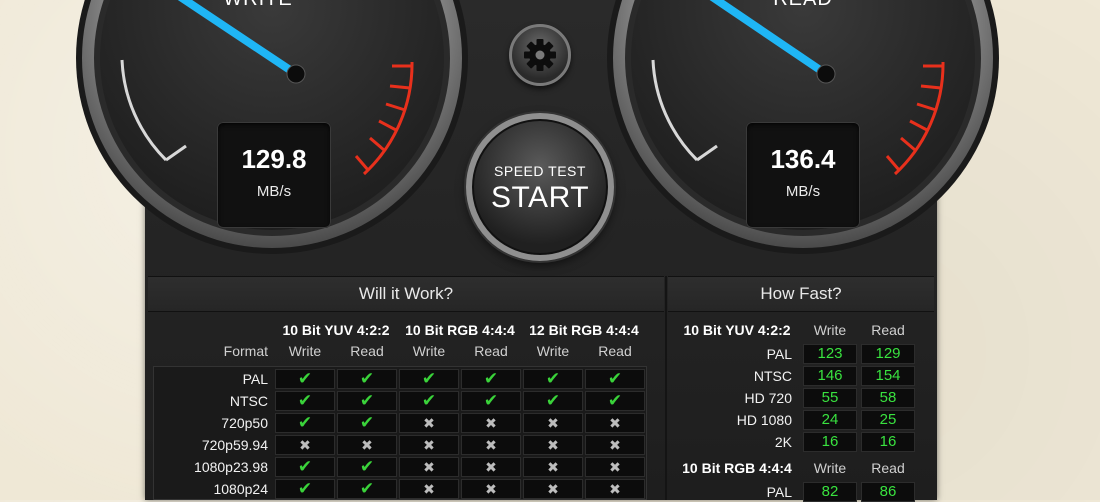 The width and height of the screenshot is (1100, 502). What do you see at coordinates (830, 492) in the screenshot?
I see `how-fast-write-value: 82` at bounding box center [830, 492].